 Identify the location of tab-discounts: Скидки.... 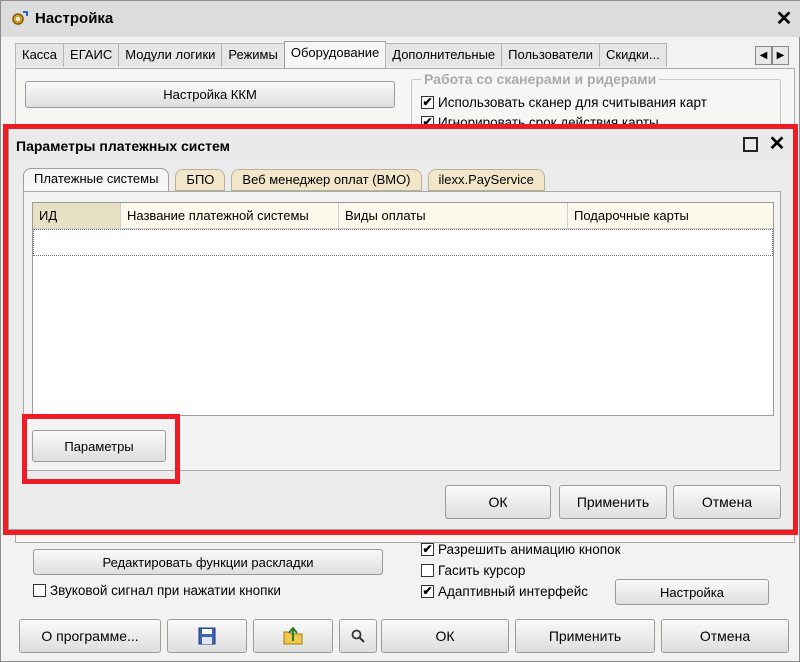
(633, 55).